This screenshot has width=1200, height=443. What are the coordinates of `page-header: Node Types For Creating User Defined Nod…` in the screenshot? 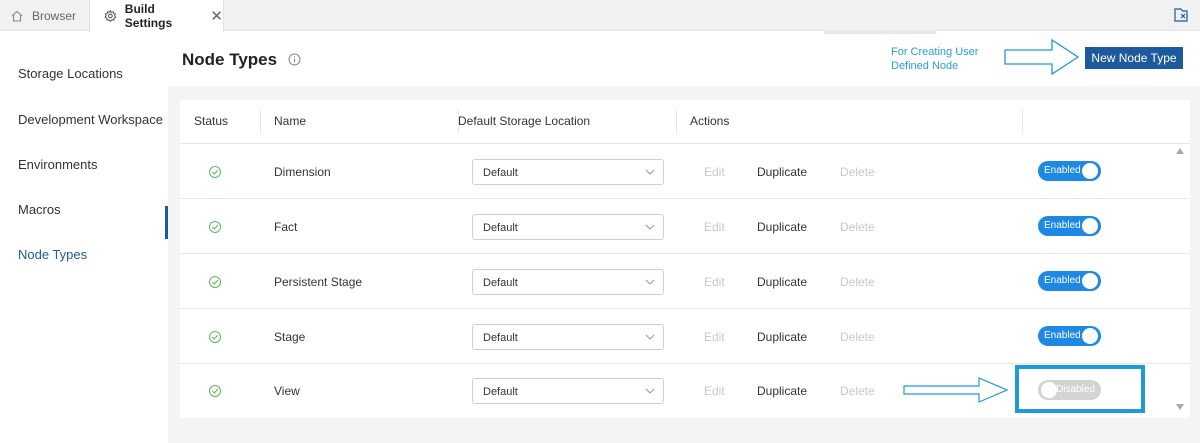 It's located at (684, 58).